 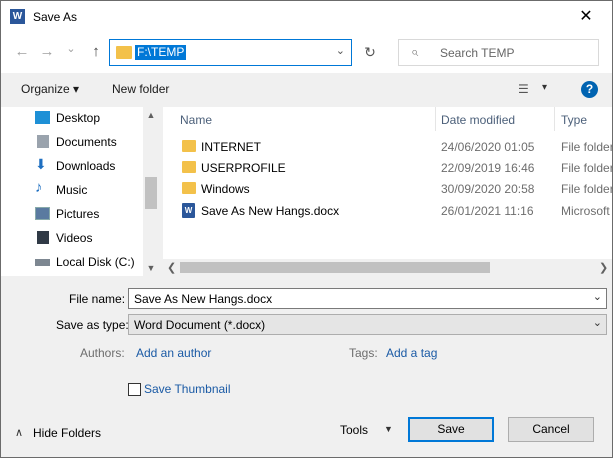 I want to click on table-row: USERPROFILE 22/09/2019 16:46 File folder, so click(x=387, y=168).